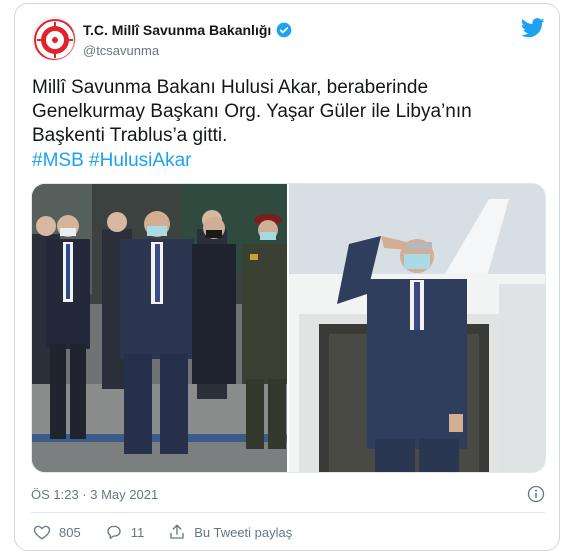 The image size is (575, 554). What do you see at coordinates (94, 494) in the screenshot?
I see `tweet-timestamp: ÖS 1:23 · 3 May 2021` at bounding box center [94, 494].